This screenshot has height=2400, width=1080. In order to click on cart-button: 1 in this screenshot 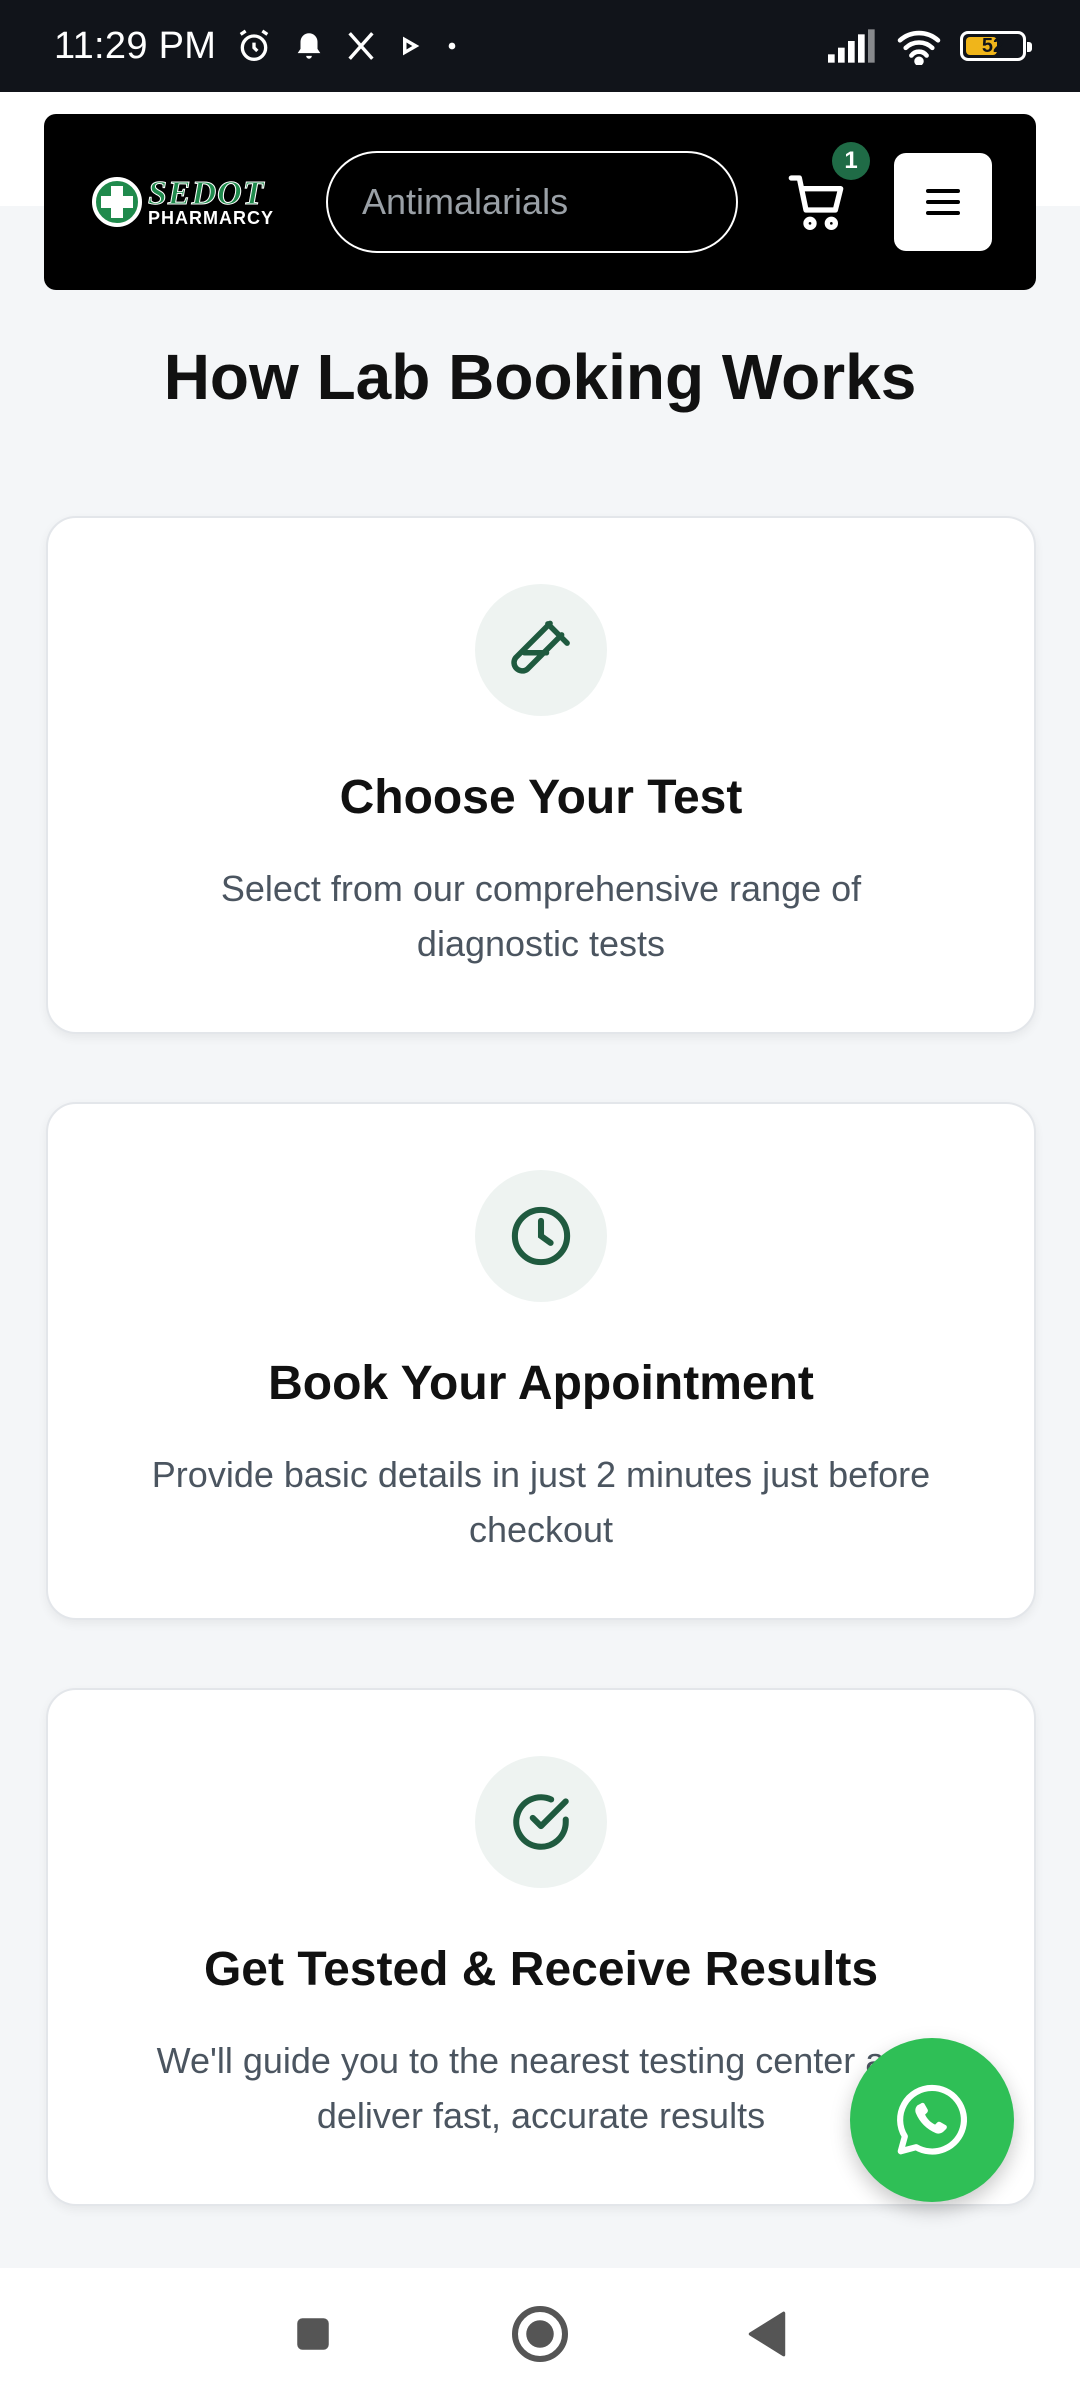, I will do `click(826, 190)`.